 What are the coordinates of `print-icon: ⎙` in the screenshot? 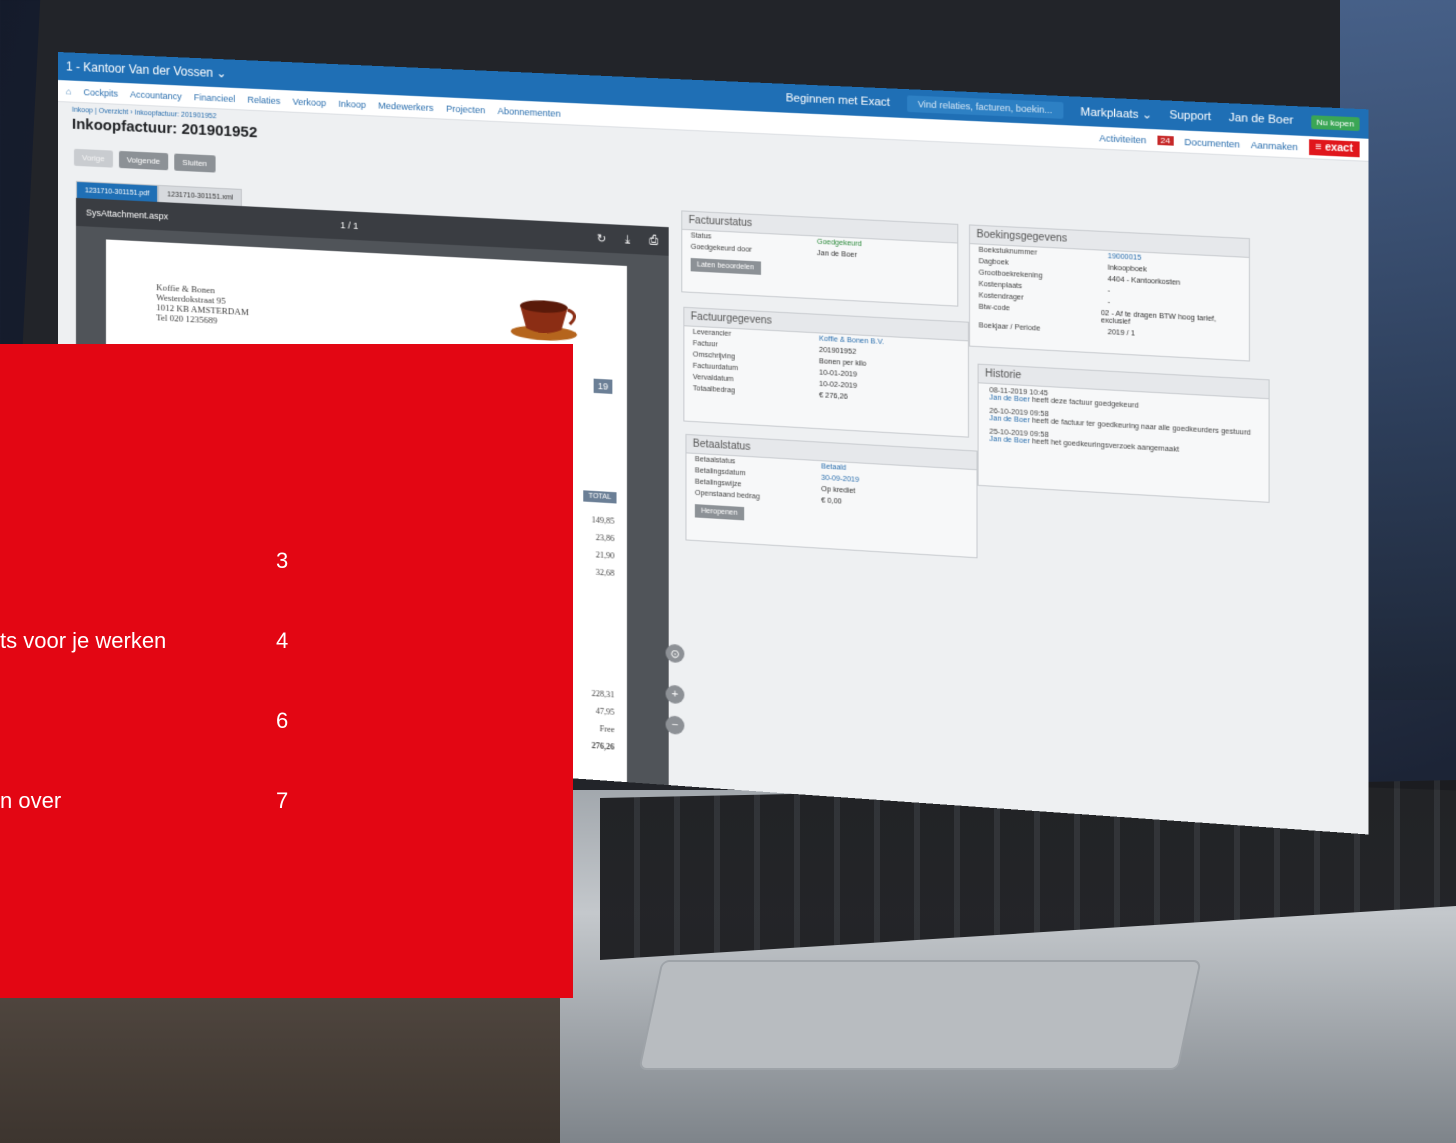 It's located at (653, 241).